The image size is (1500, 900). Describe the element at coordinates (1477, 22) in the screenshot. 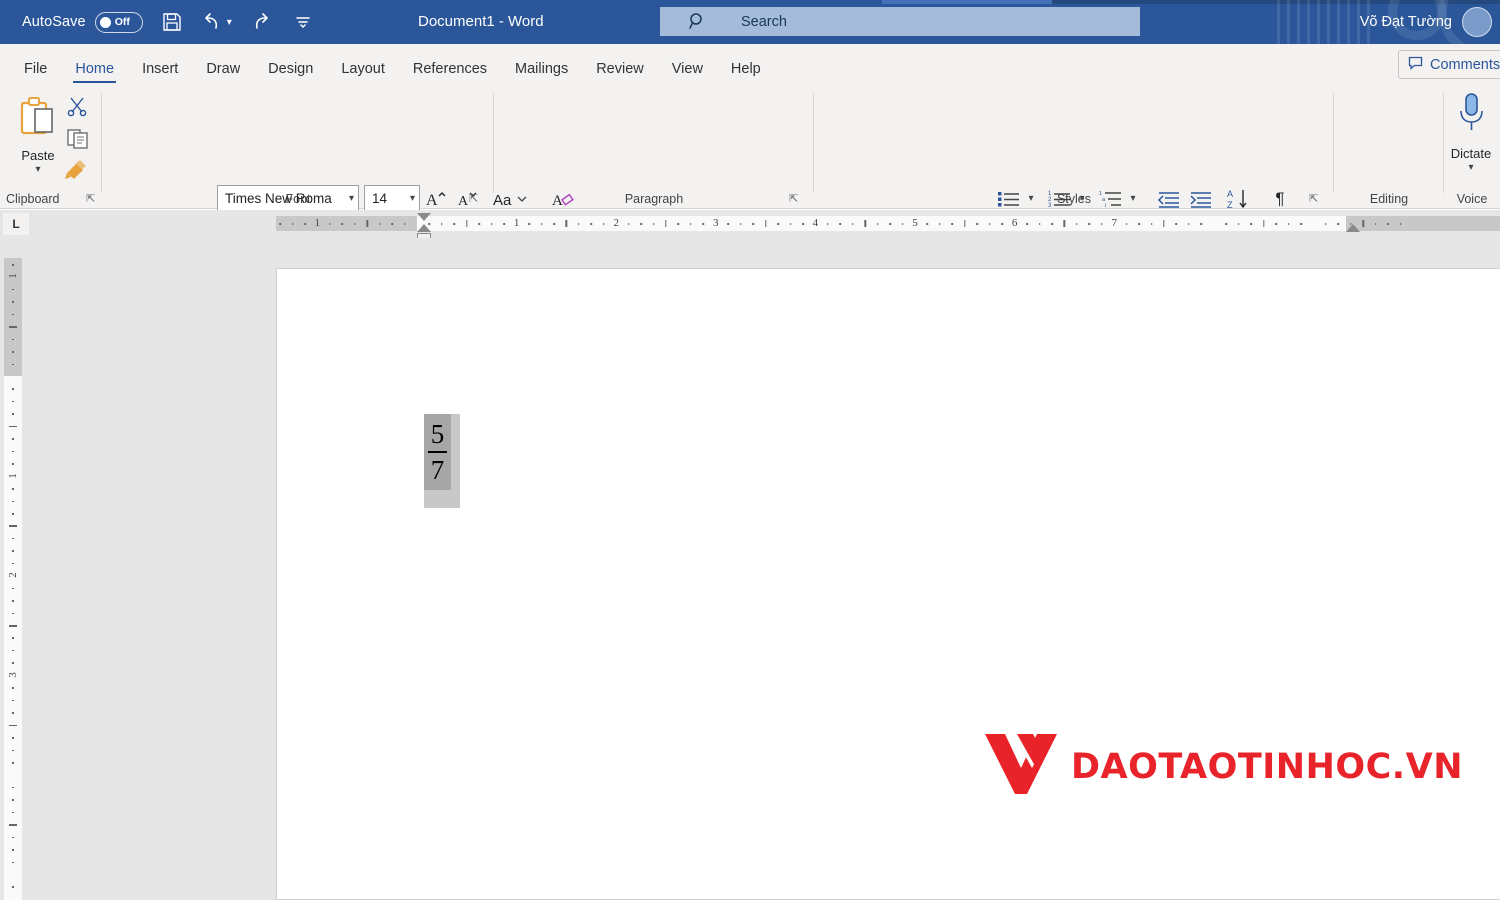

I see `avatar` at that location.